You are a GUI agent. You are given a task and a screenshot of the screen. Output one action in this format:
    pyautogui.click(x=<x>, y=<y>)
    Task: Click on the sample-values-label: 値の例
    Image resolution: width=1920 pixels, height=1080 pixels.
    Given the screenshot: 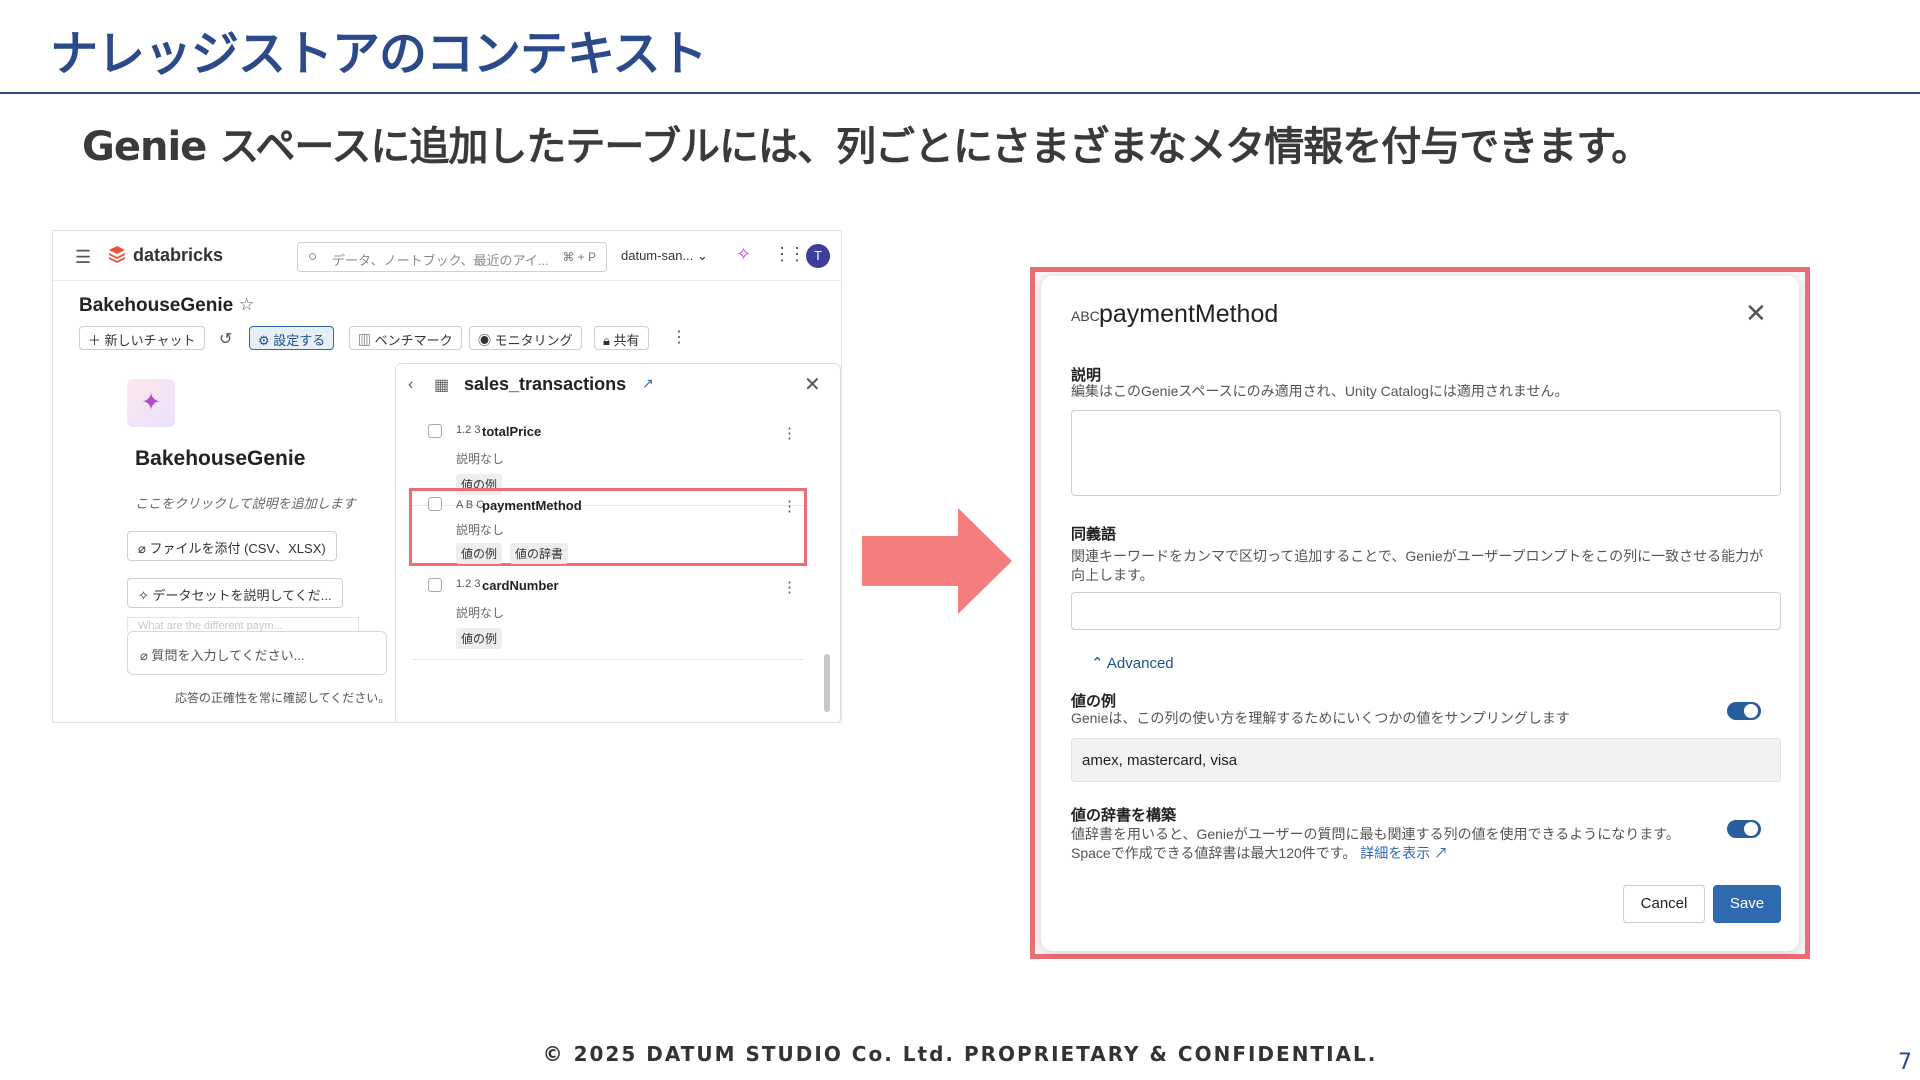 What is the action you would take?
    pyautogui.click(x=1094, y=701)
    